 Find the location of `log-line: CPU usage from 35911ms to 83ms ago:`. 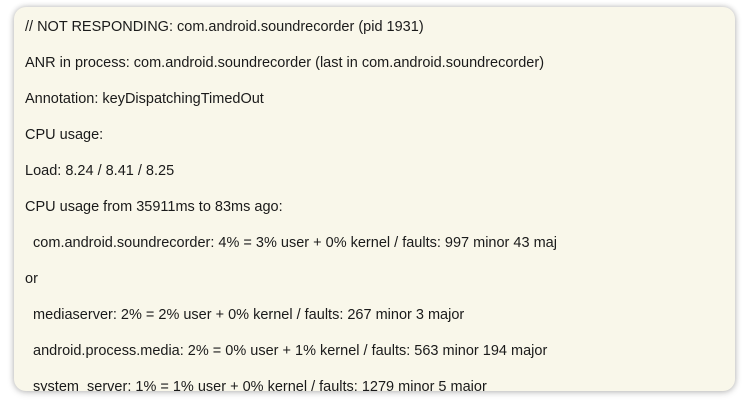

log-line: CPU usage from 35911ms to 83ms ago: is located at coordinates (154, 207).